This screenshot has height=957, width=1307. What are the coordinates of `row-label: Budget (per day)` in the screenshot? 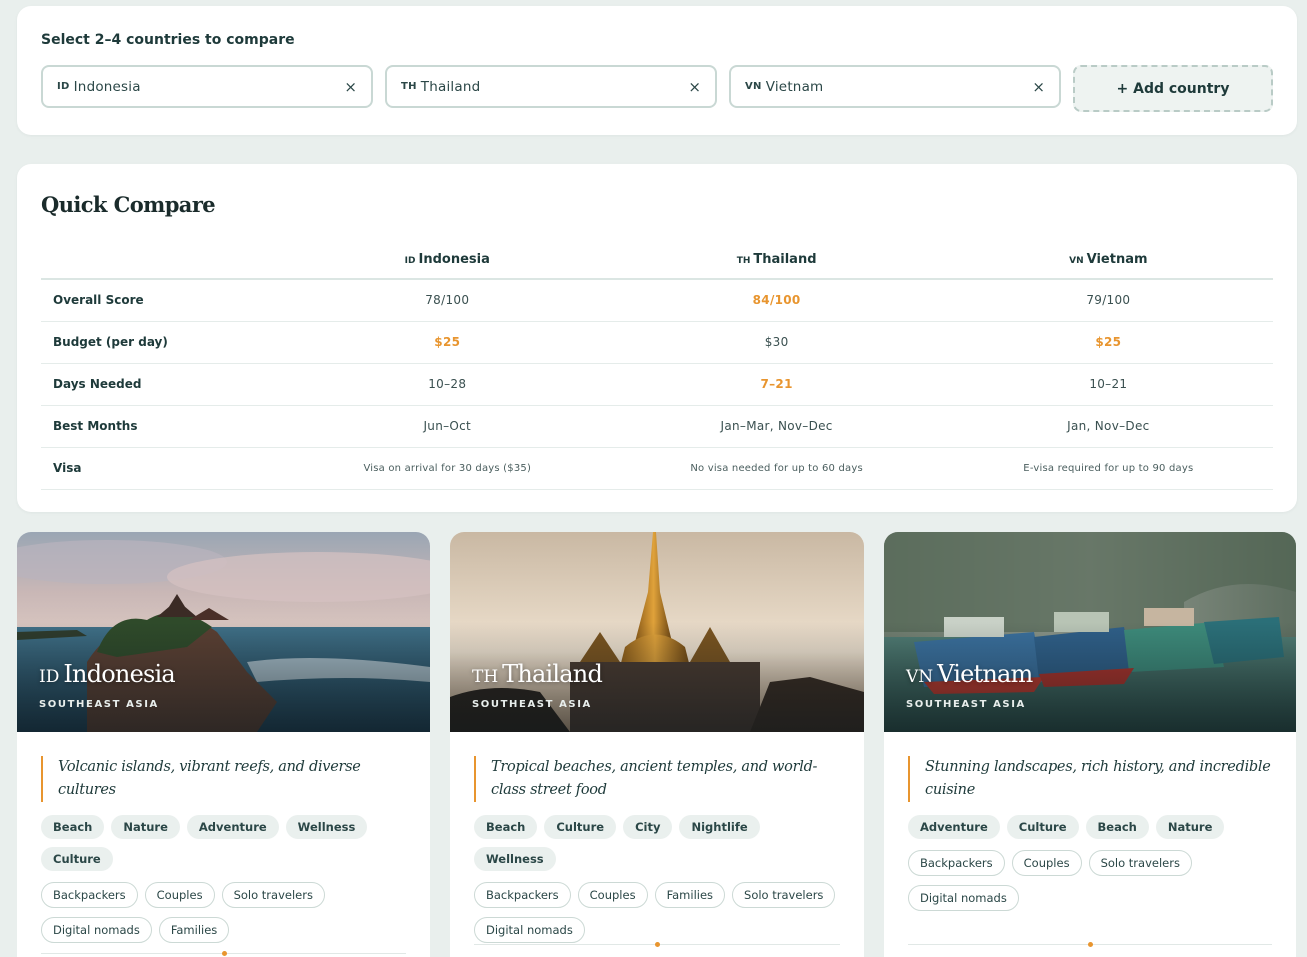 It's located at (163, 342).